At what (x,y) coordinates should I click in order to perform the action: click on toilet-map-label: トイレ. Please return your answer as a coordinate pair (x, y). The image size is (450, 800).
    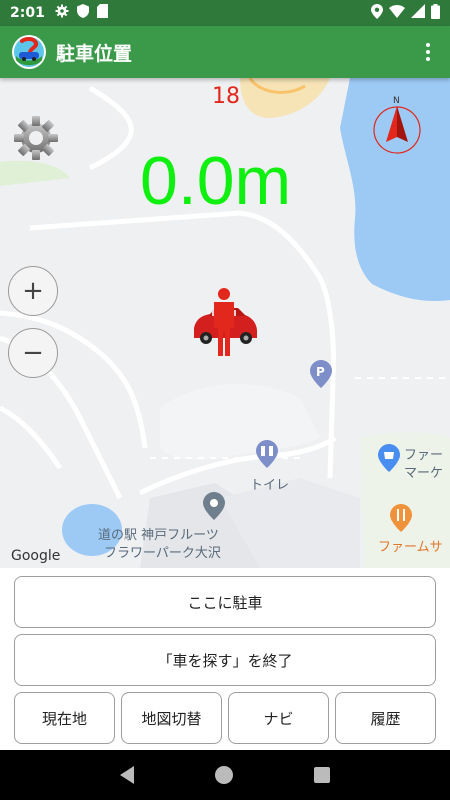
    Looking at the image, I should click on (270, 485).